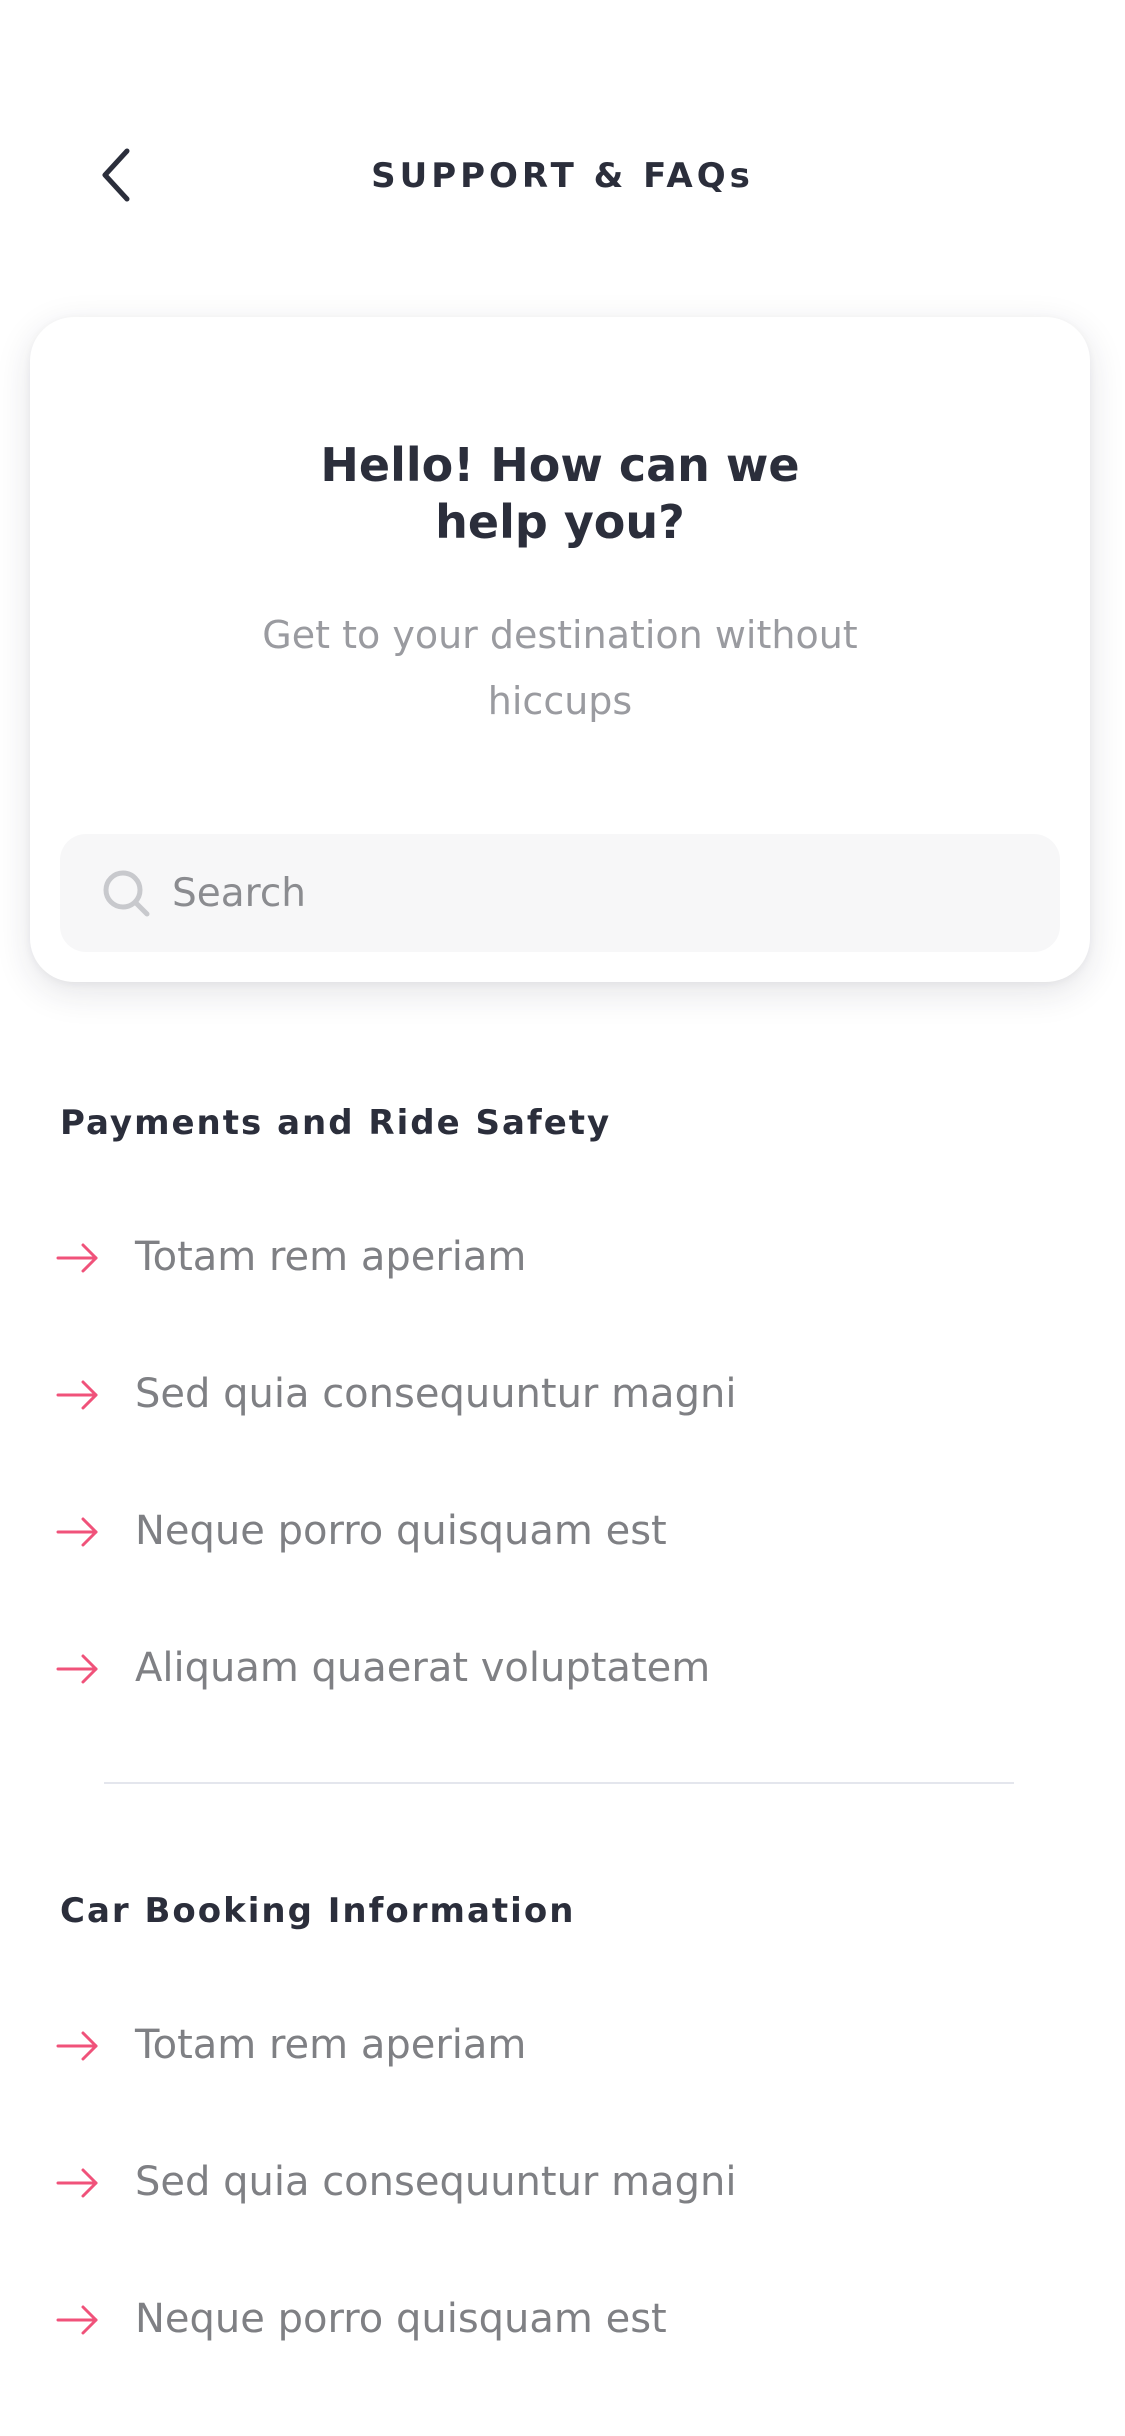 The width and height of the screenshot is (1125, 2436). Describe the element at coordinates (126, 893) in the screenshot. I see `search-icon` at that location.